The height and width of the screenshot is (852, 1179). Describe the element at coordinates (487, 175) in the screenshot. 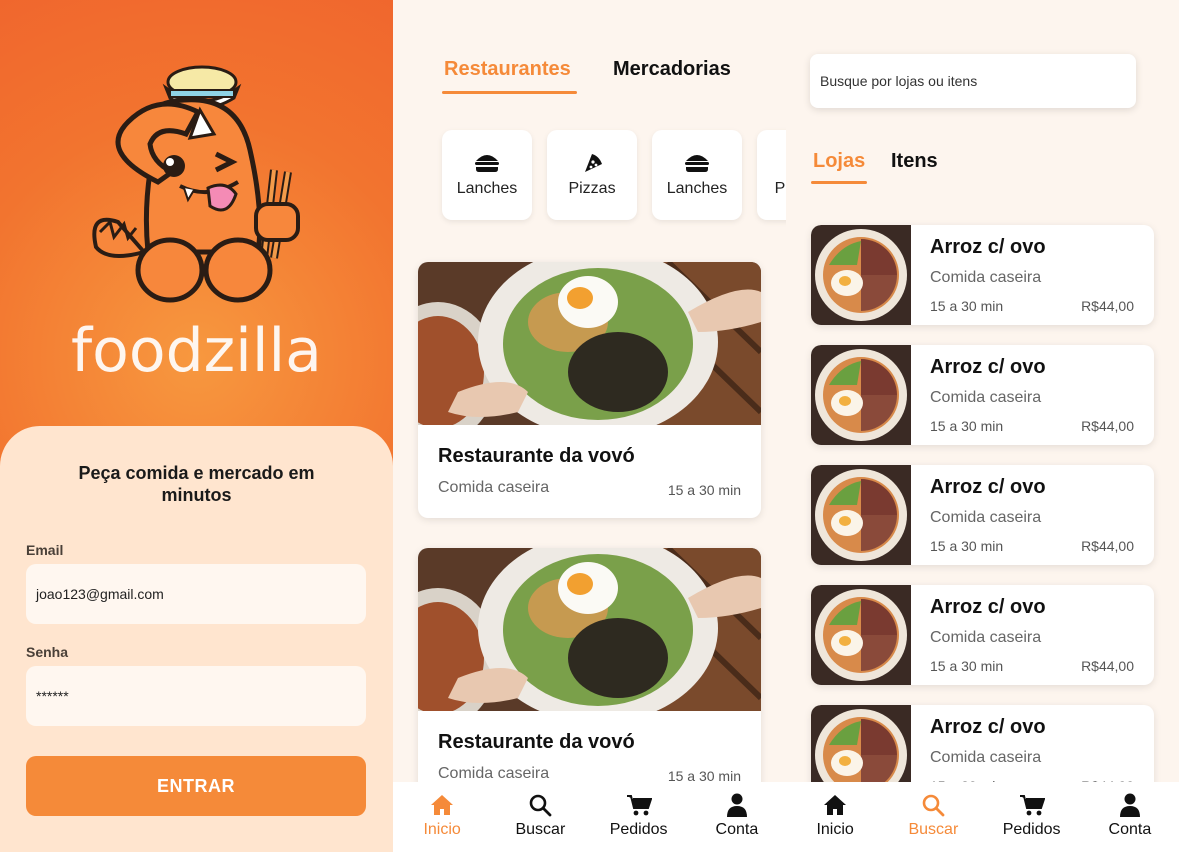

I see `category-lanches: Lanches` at that location.